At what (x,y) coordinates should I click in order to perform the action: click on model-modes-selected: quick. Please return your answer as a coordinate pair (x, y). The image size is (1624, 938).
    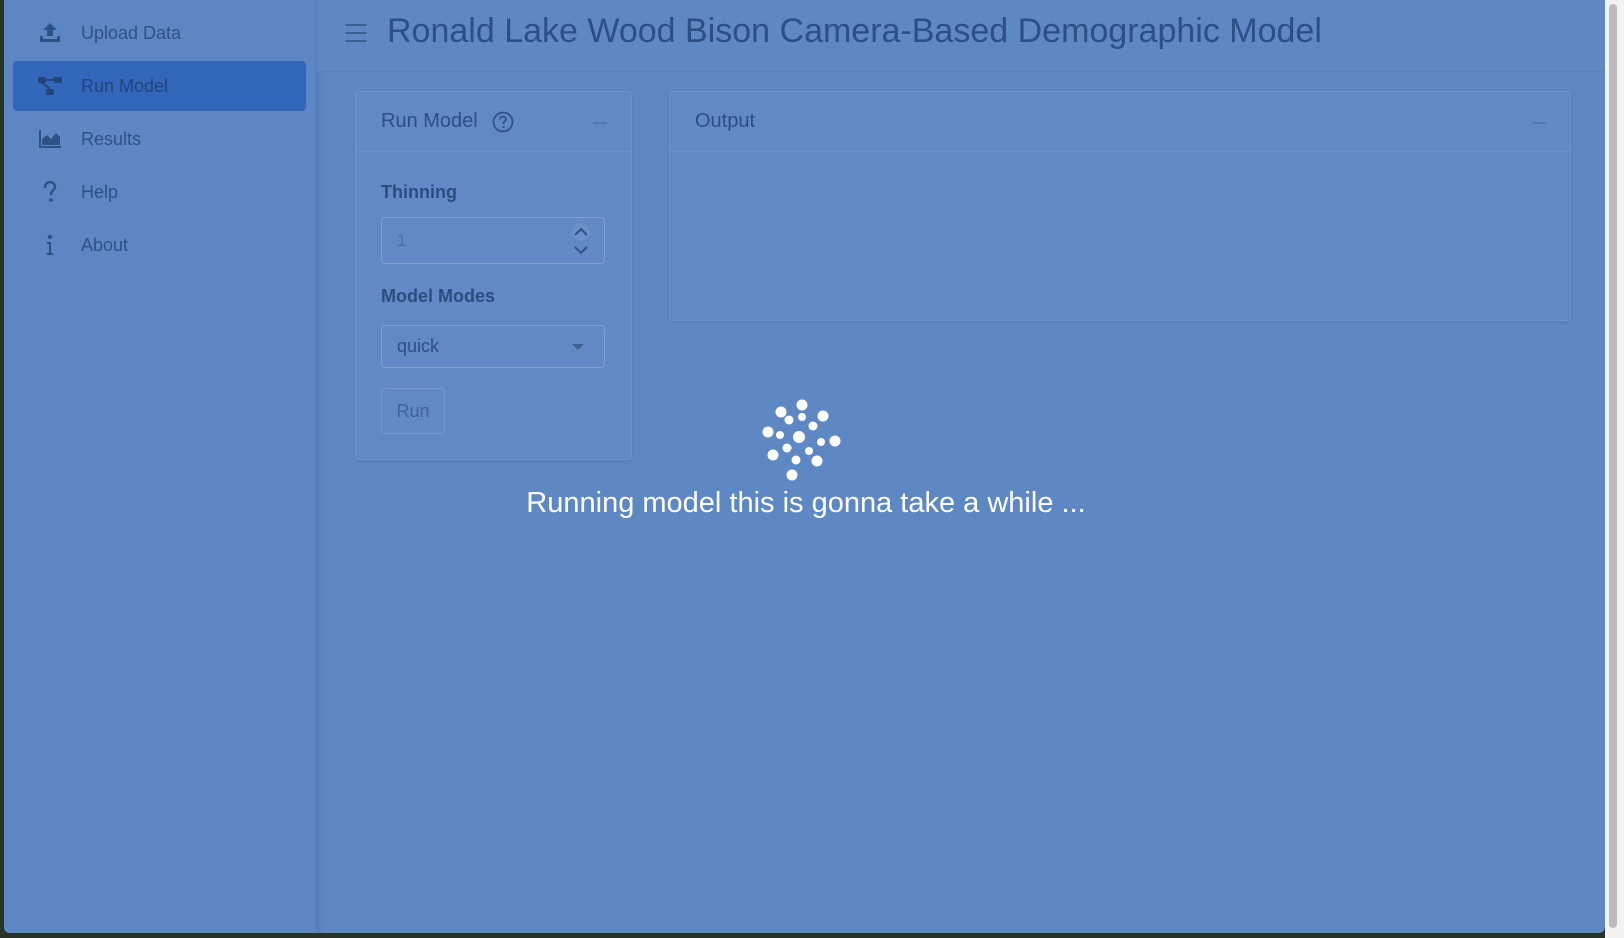
    Looking at the image, I should click on (418, 346).